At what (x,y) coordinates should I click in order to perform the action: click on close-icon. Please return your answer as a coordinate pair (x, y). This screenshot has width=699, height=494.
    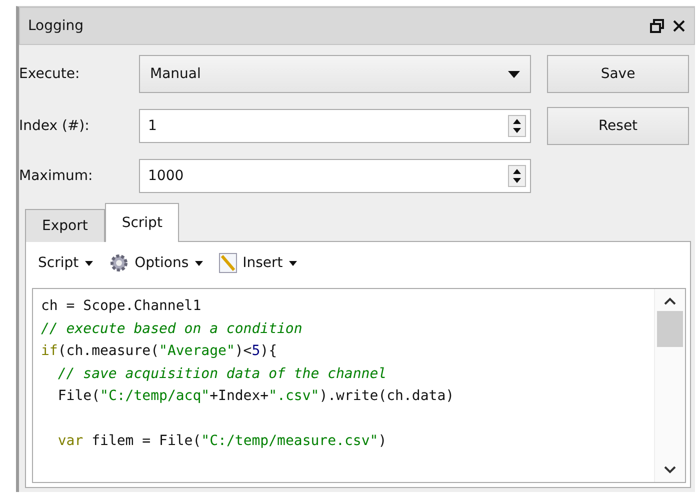
    Looking at the image, I should click on (679, 26).